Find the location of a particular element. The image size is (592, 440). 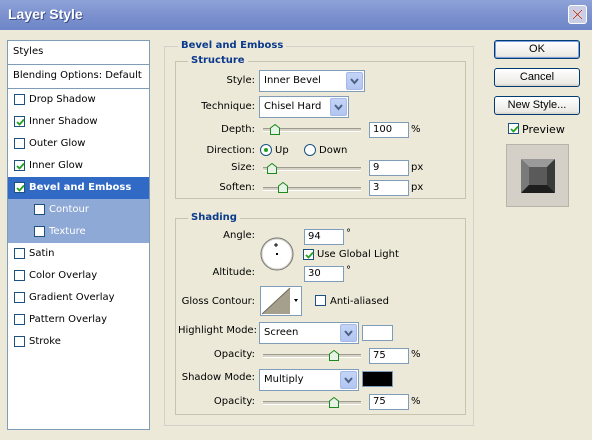

technique-select: Chisel Hard is located at coordinates (304, 107).